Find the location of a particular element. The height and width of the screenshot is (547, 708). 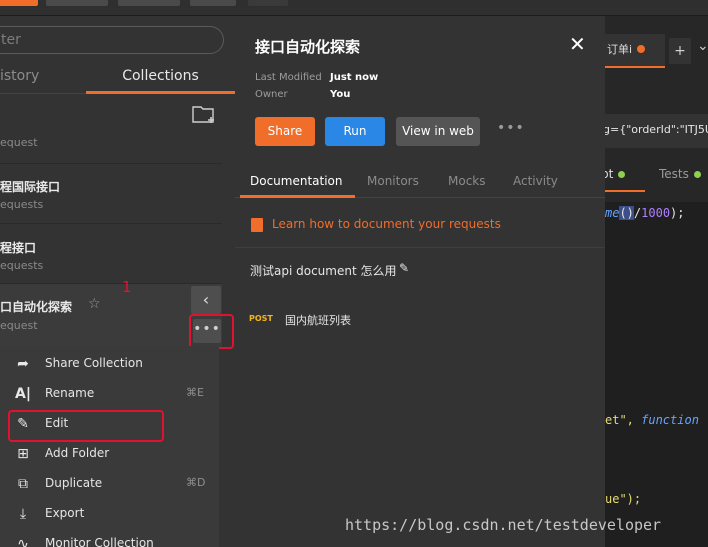

request-tab: 订单i is located at coordinates (635, 51).